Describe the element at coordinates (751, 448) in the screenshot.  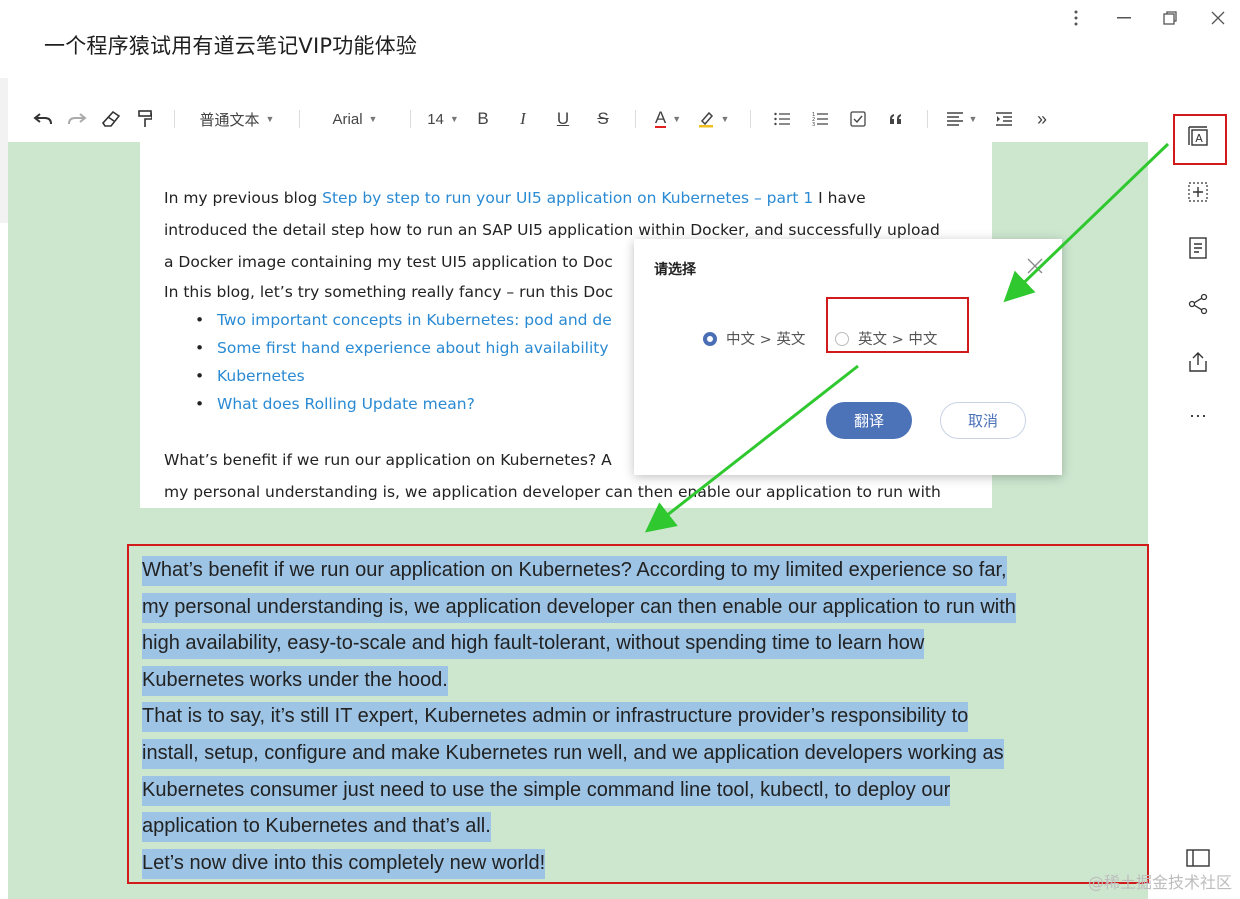
I see `arrow-to-text` at that location.